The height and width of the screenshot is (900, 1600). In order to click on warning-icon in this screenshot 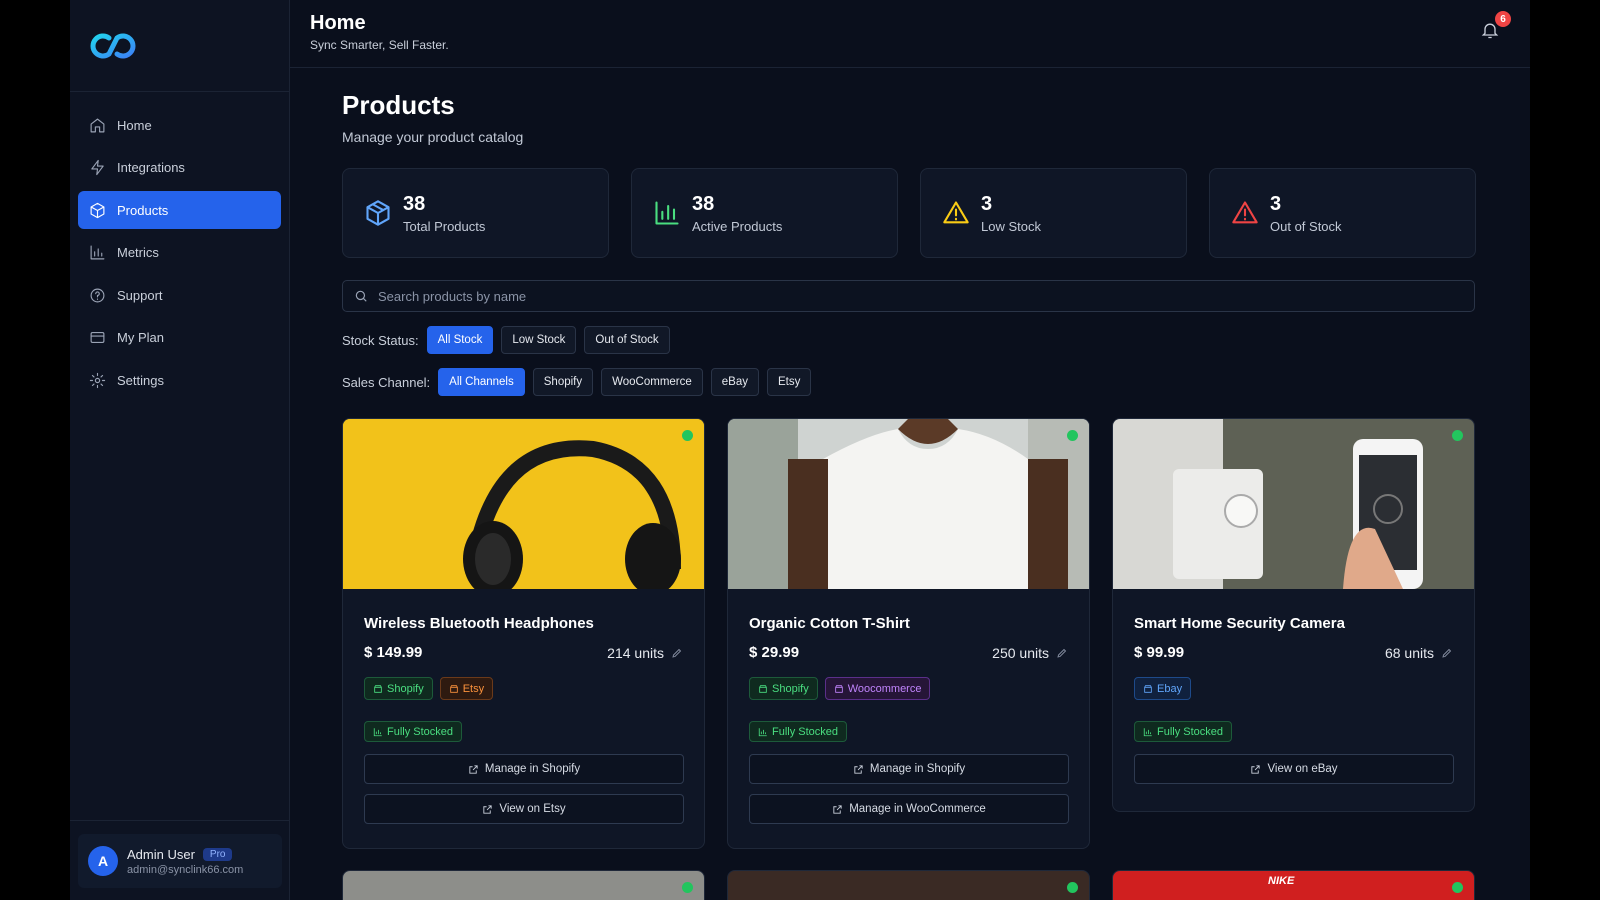, I will do `click(956, 212)`.